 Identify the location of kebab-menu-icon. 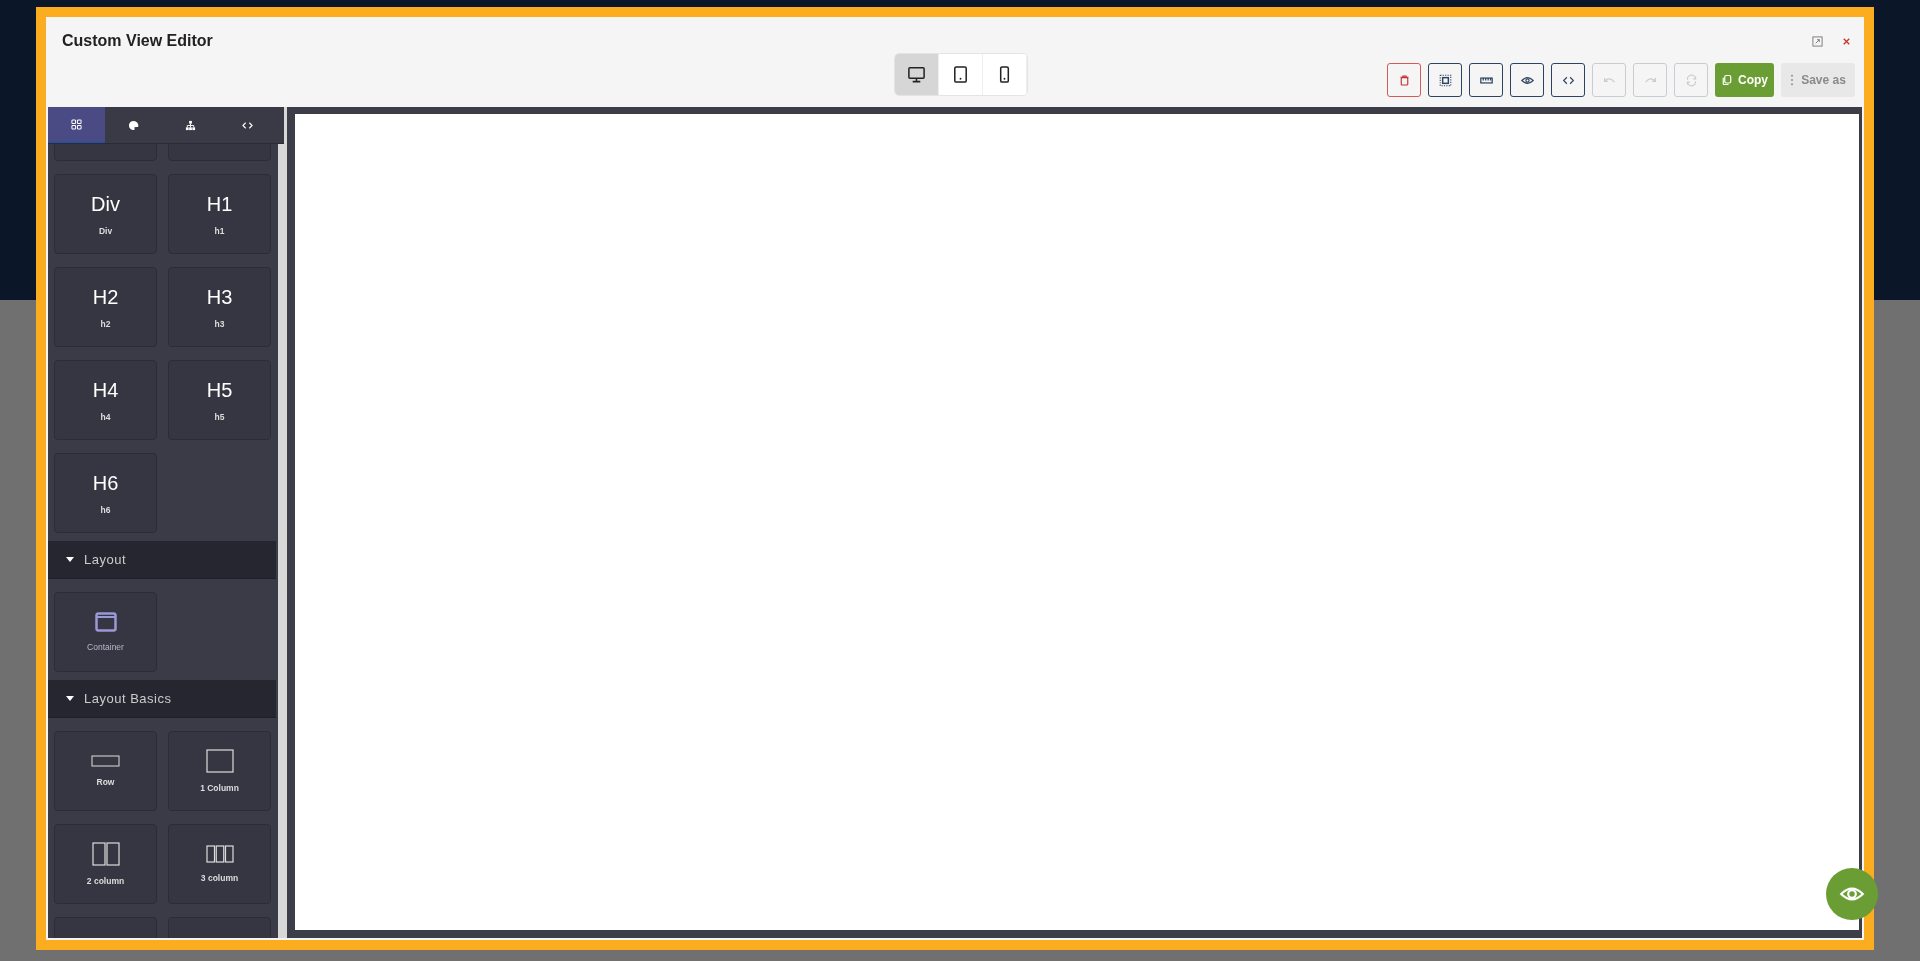
(1792, 80).